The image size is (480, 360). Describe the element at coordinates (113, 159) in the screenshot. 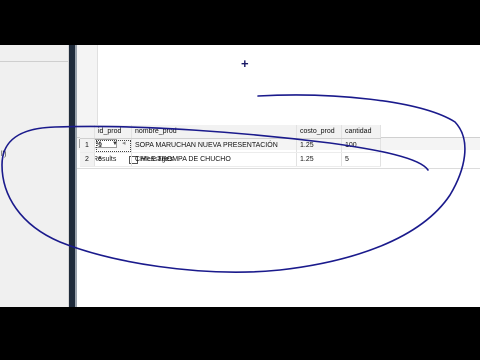

I see `table-cell: 6` at that location.